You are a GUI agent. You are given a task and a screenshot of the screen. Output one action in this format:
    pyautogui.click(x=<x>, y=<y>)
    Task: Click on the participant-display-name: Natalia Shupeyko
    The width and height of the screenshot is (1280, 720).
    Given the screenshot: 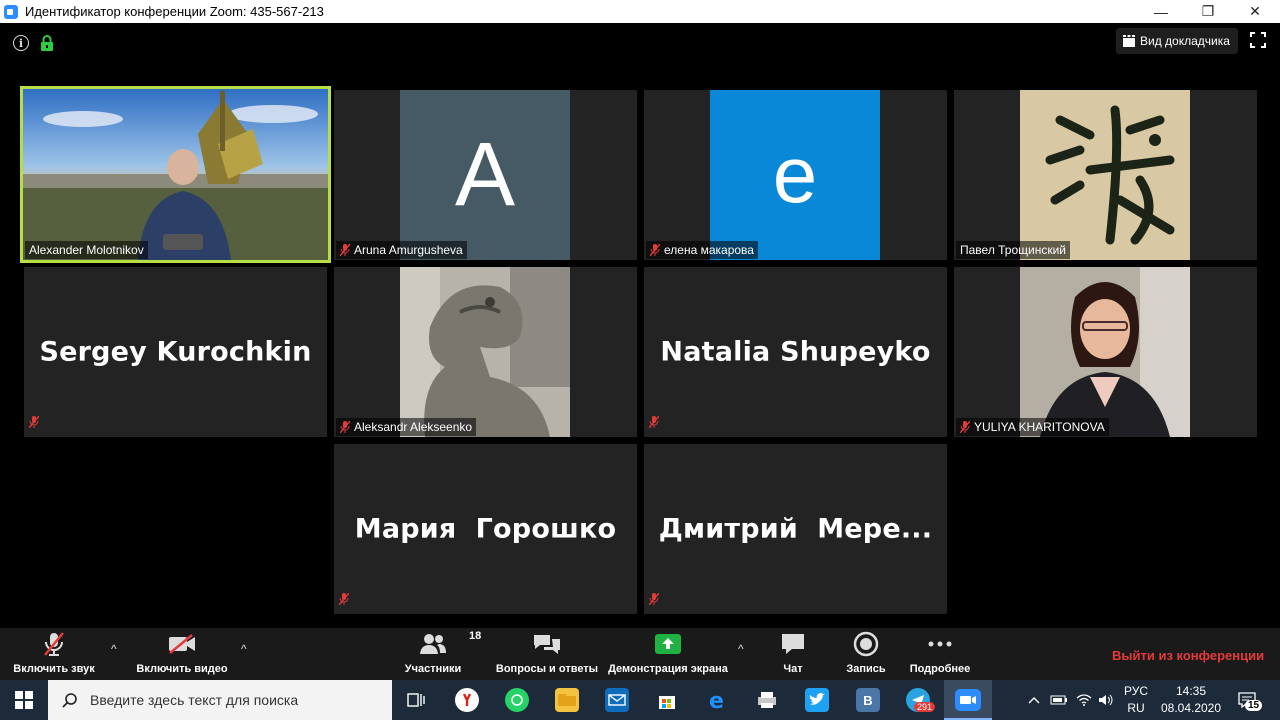 What is the action you would take?
    pyautogui.click(x=795, y=352)
    